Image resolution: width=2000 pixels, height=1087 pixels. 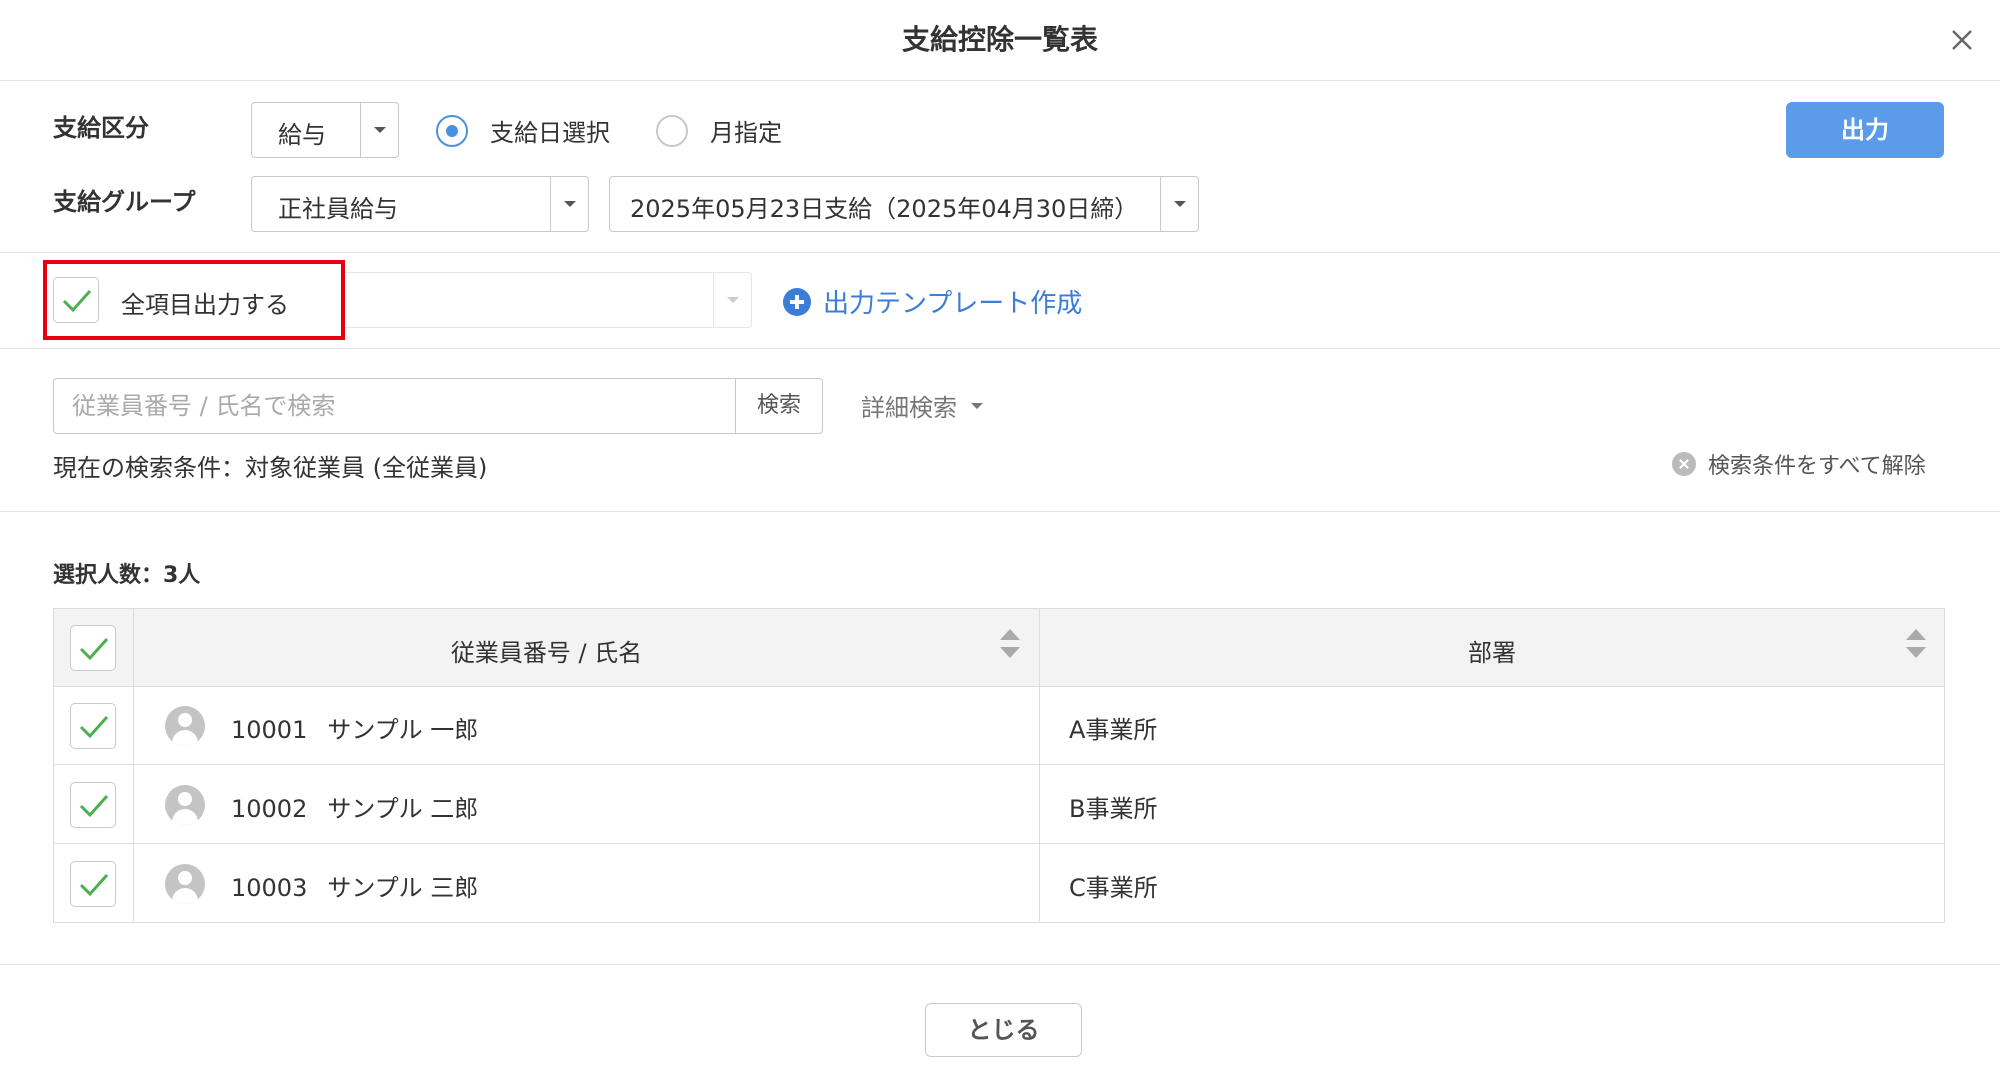 I want to click on create-template-link: 出力テンプレート作成, so click(x=932, y=301).